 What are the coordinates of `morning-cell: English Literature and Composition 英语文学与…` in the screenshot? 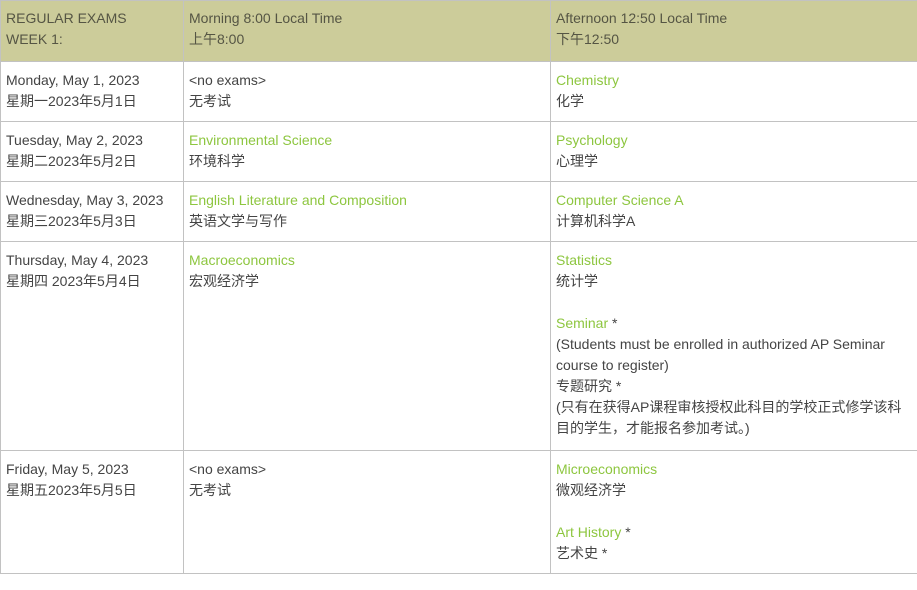 It's located at (367, 211).